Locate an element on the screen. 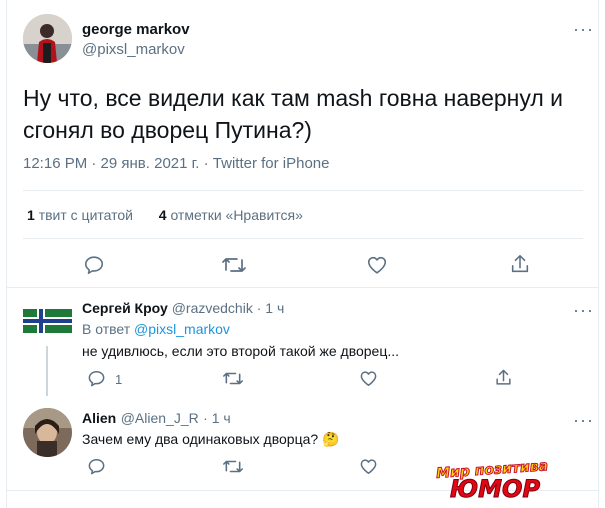 The image size is (605, 508). reply-to-prefix: В ответ is located at coordinates (106, 329).